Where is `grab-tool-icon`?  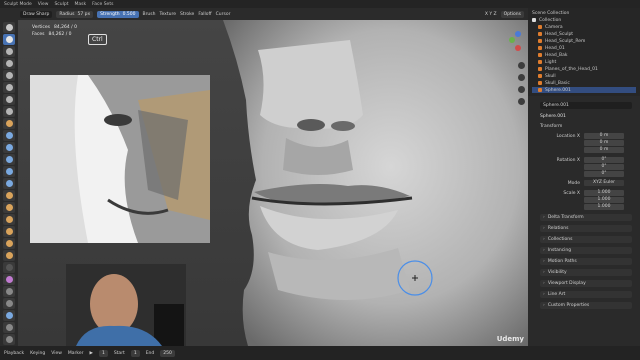
grab-tool-icon is located at coordinates (9, 207).